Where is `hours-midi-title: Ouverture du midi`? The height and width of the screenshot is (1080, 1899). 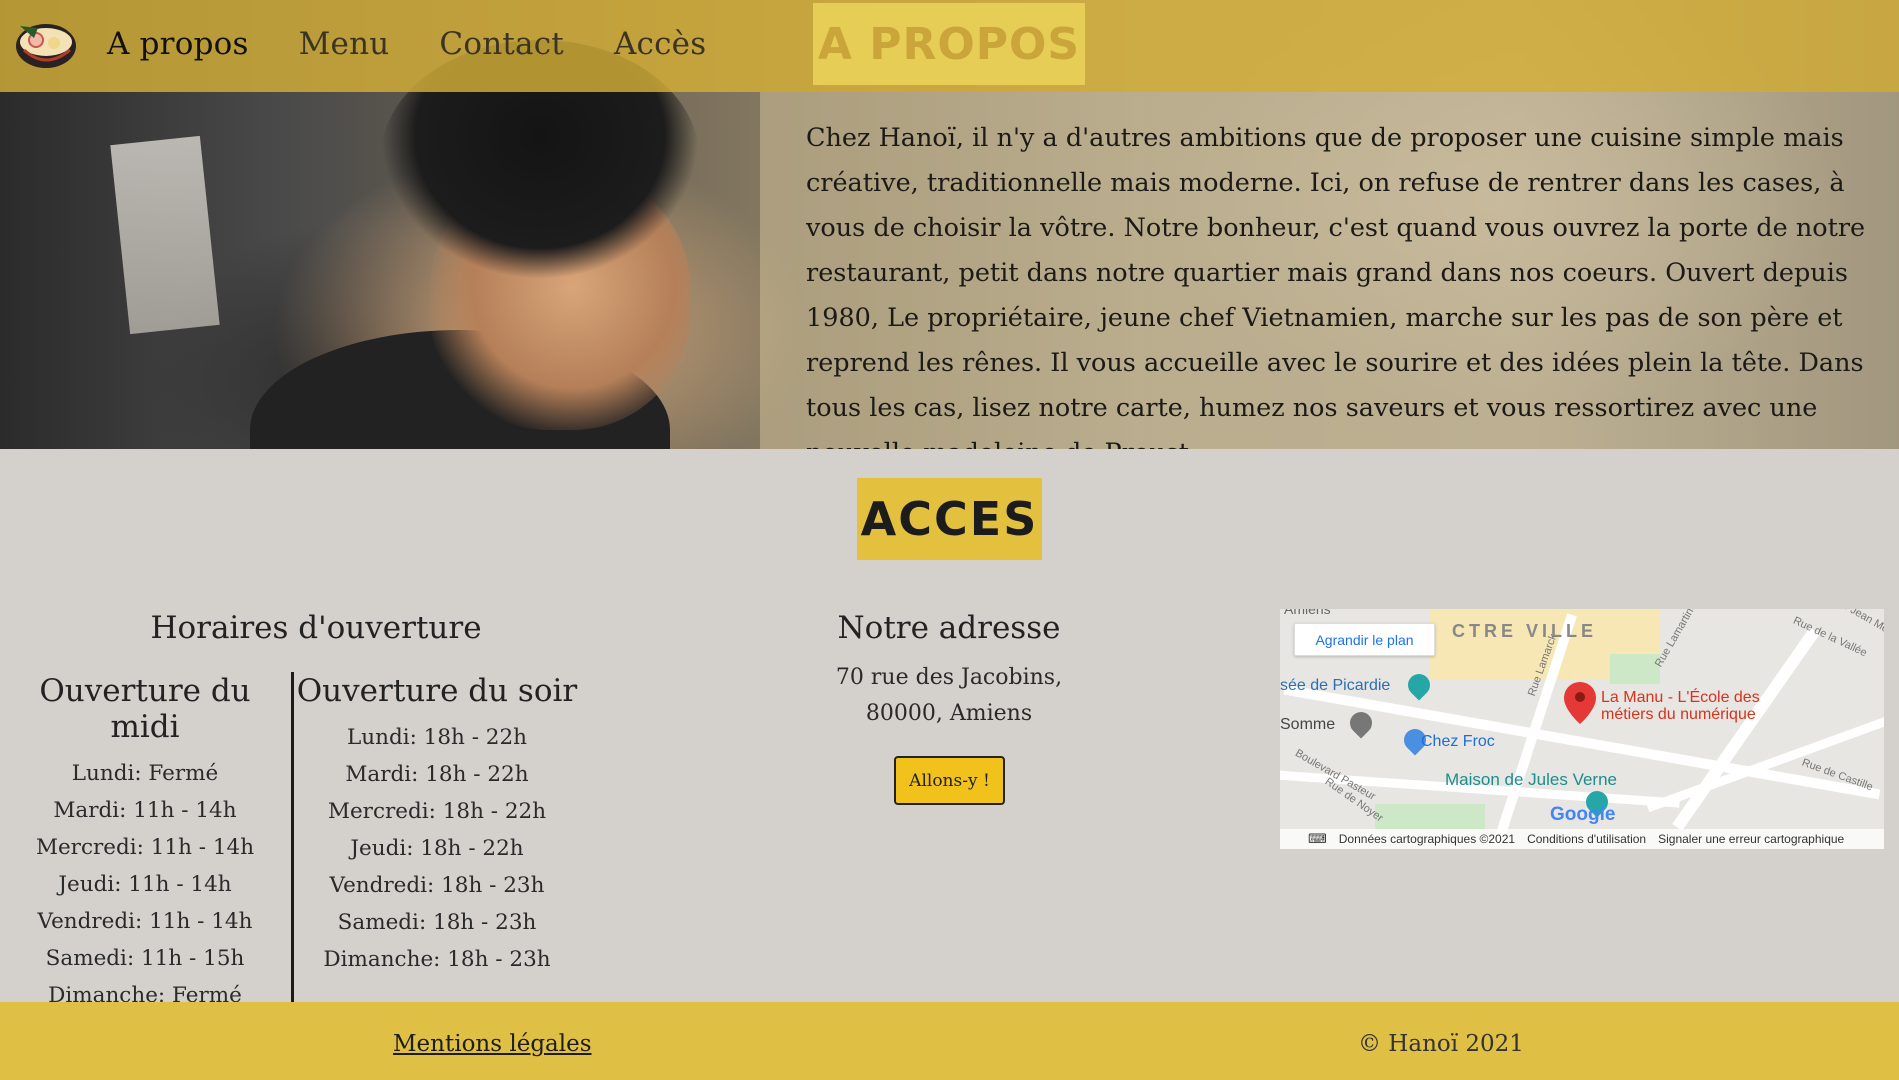
hours-midi-title: Ouverture du midi is located at coordinates (145, 709).